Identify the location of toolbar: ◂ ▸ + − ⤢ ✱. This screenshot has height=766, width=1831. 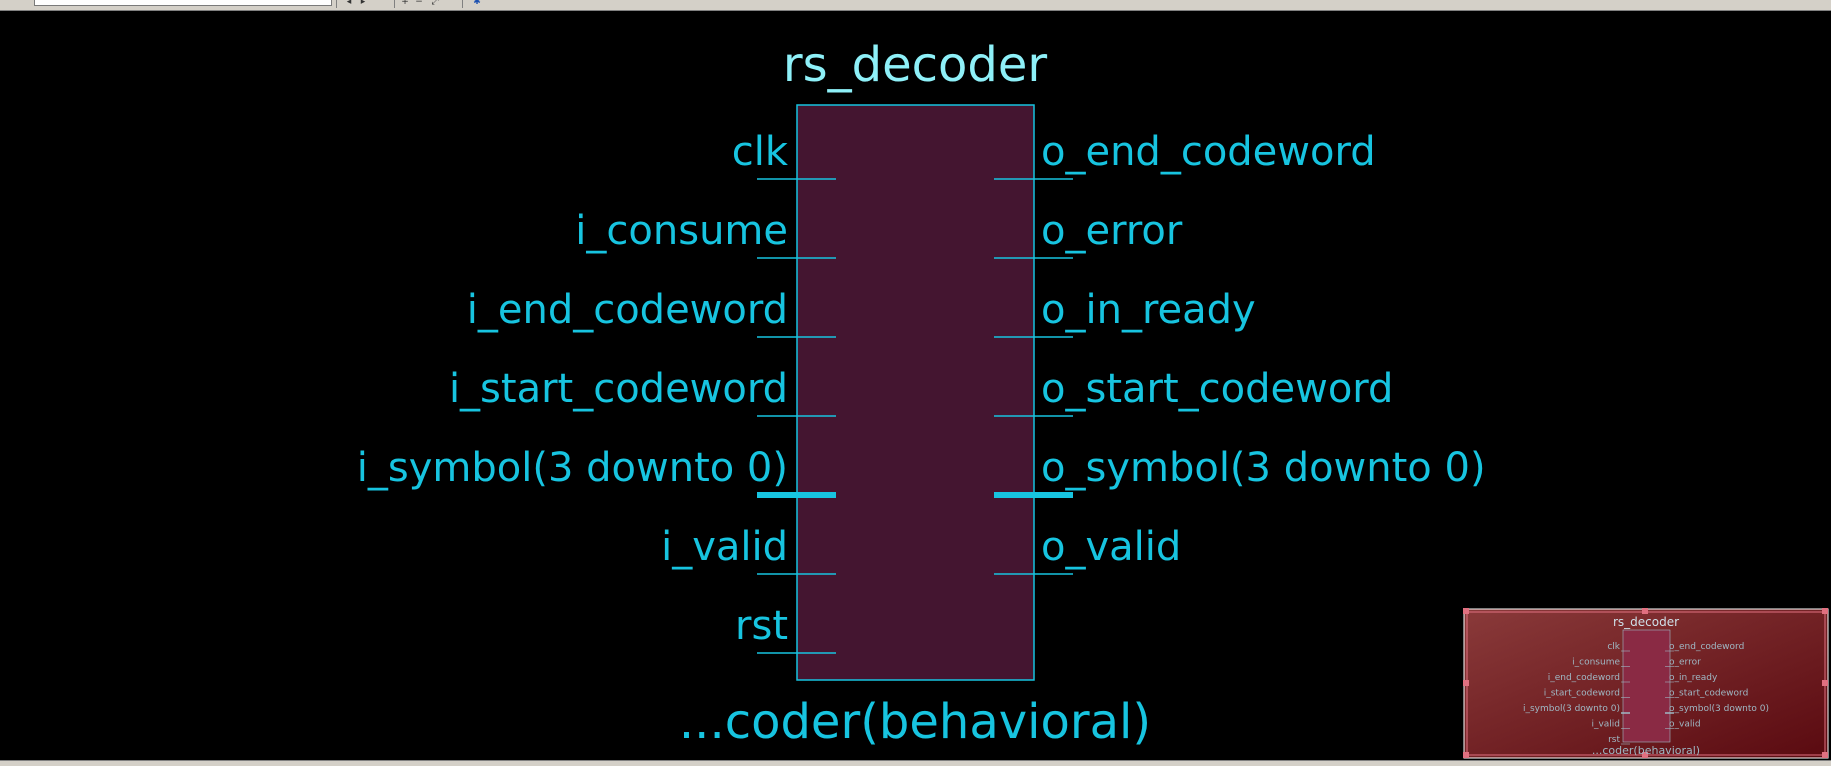
(915, 5).